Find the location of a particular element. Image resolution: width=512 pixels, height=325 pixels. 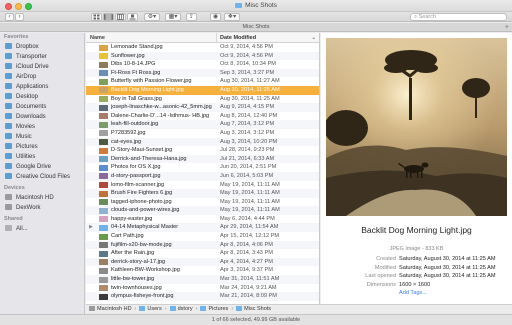

search-input: ⌕ Search is located at coordinates (458, 17).